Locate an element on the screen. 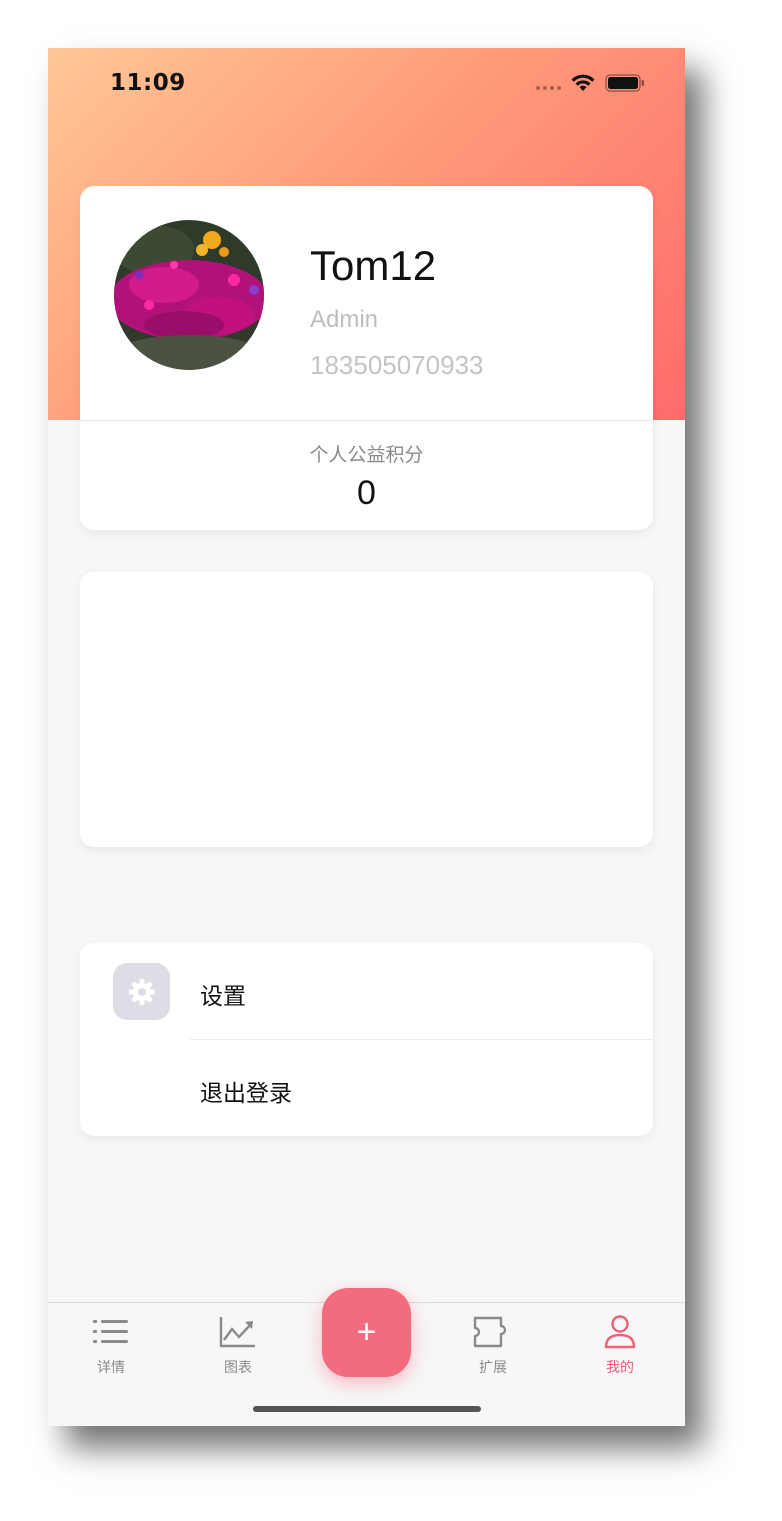 This screenshot has width=782, height=1521. tab-detail-label: 详情 is located at coordinates (111, 1368).